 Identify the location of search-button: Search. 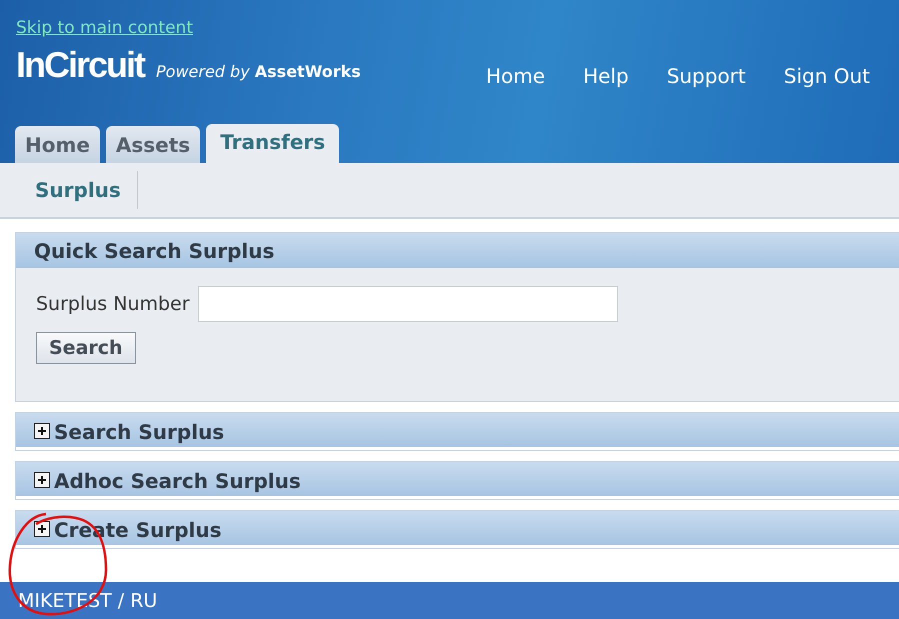
(86, 348).